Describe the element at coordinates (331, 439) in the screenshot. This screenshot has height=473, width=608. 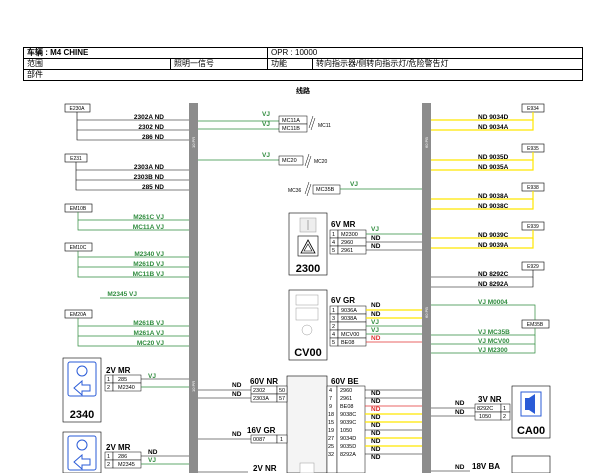
I see `pin-number: 27` at that location.